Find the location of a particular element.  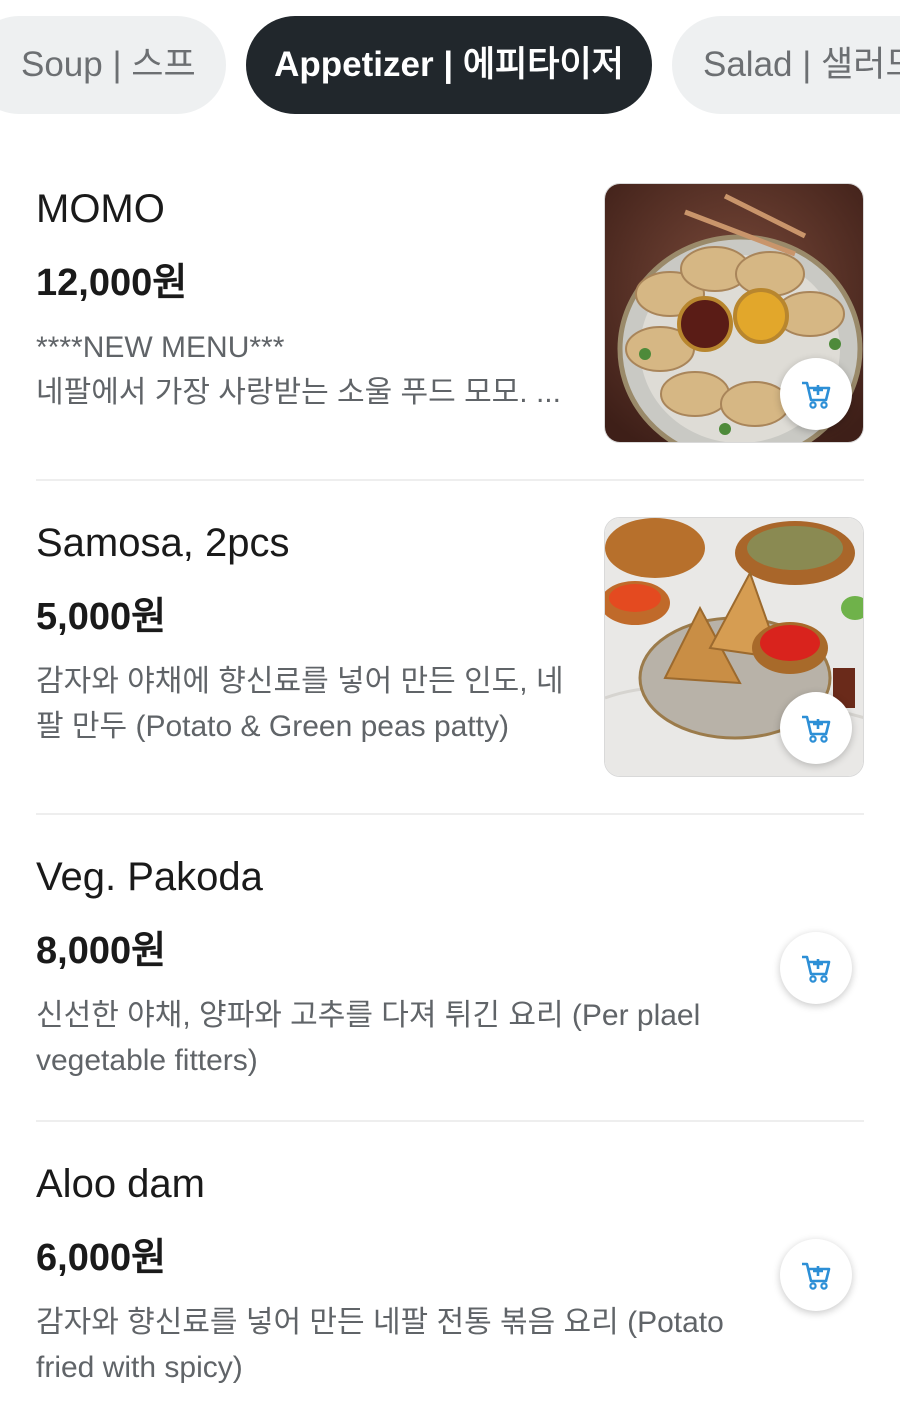

category-tabs: Soup | 스프 Appetizer | 에피타이저 Salad | 샐러드 is located at coordinates (450, 70).